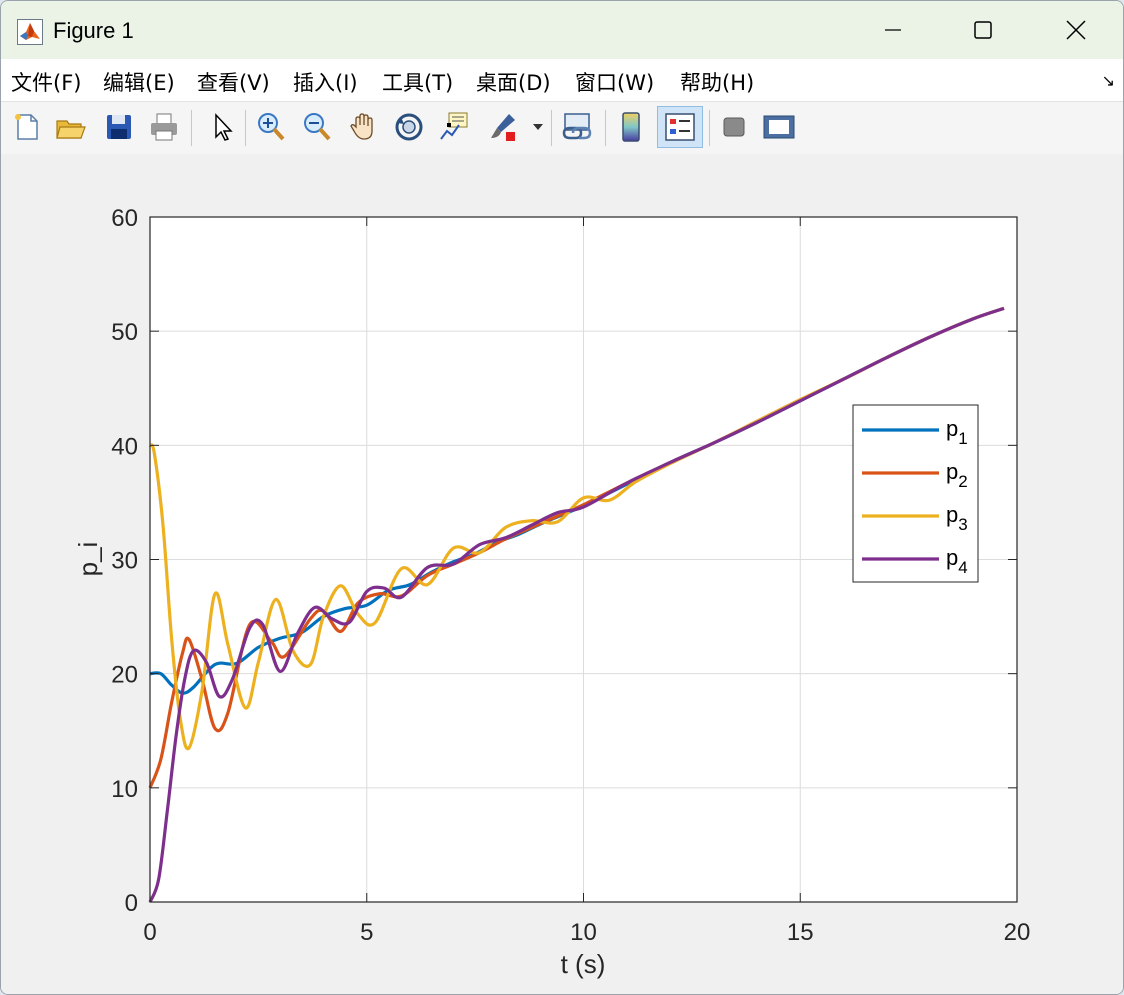  I want to click on show-plot-tools-icon, so click(779, 127).